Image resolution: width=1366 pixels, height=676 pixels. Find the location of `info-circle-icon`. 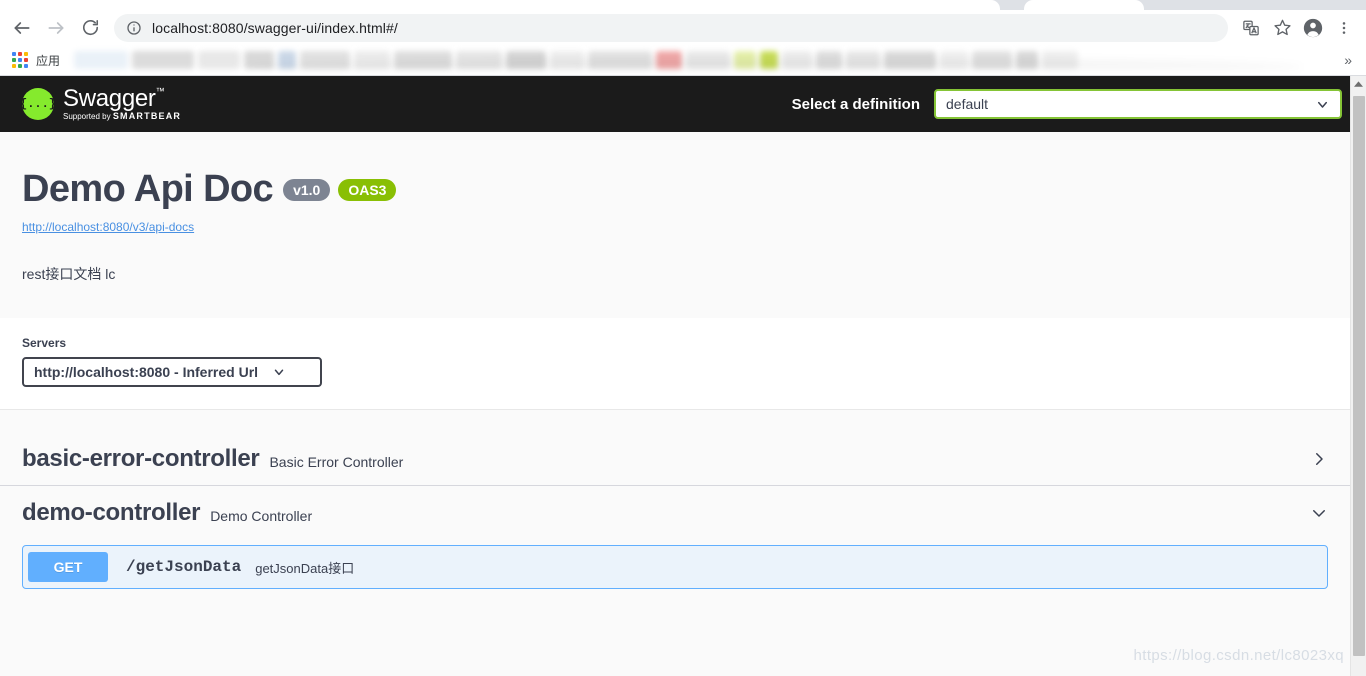

info-circle-icon is located at coordinates (134, 28).